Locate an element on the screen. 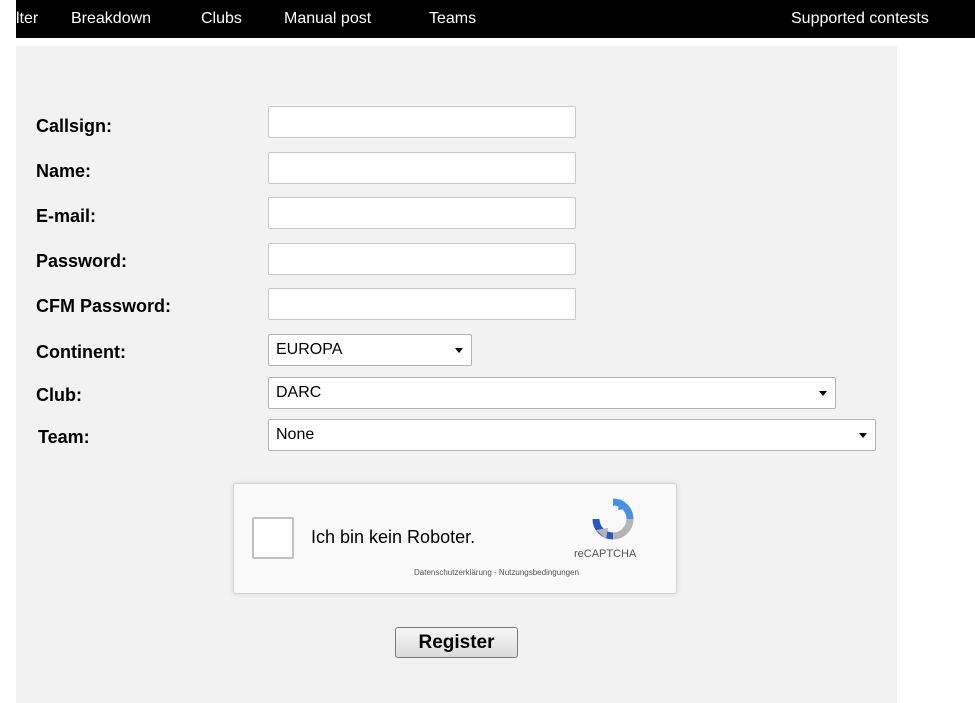 This screenshot has height=703, width=975. nav-item-breakdown: Breakdown is located at coordinates (111, 19).